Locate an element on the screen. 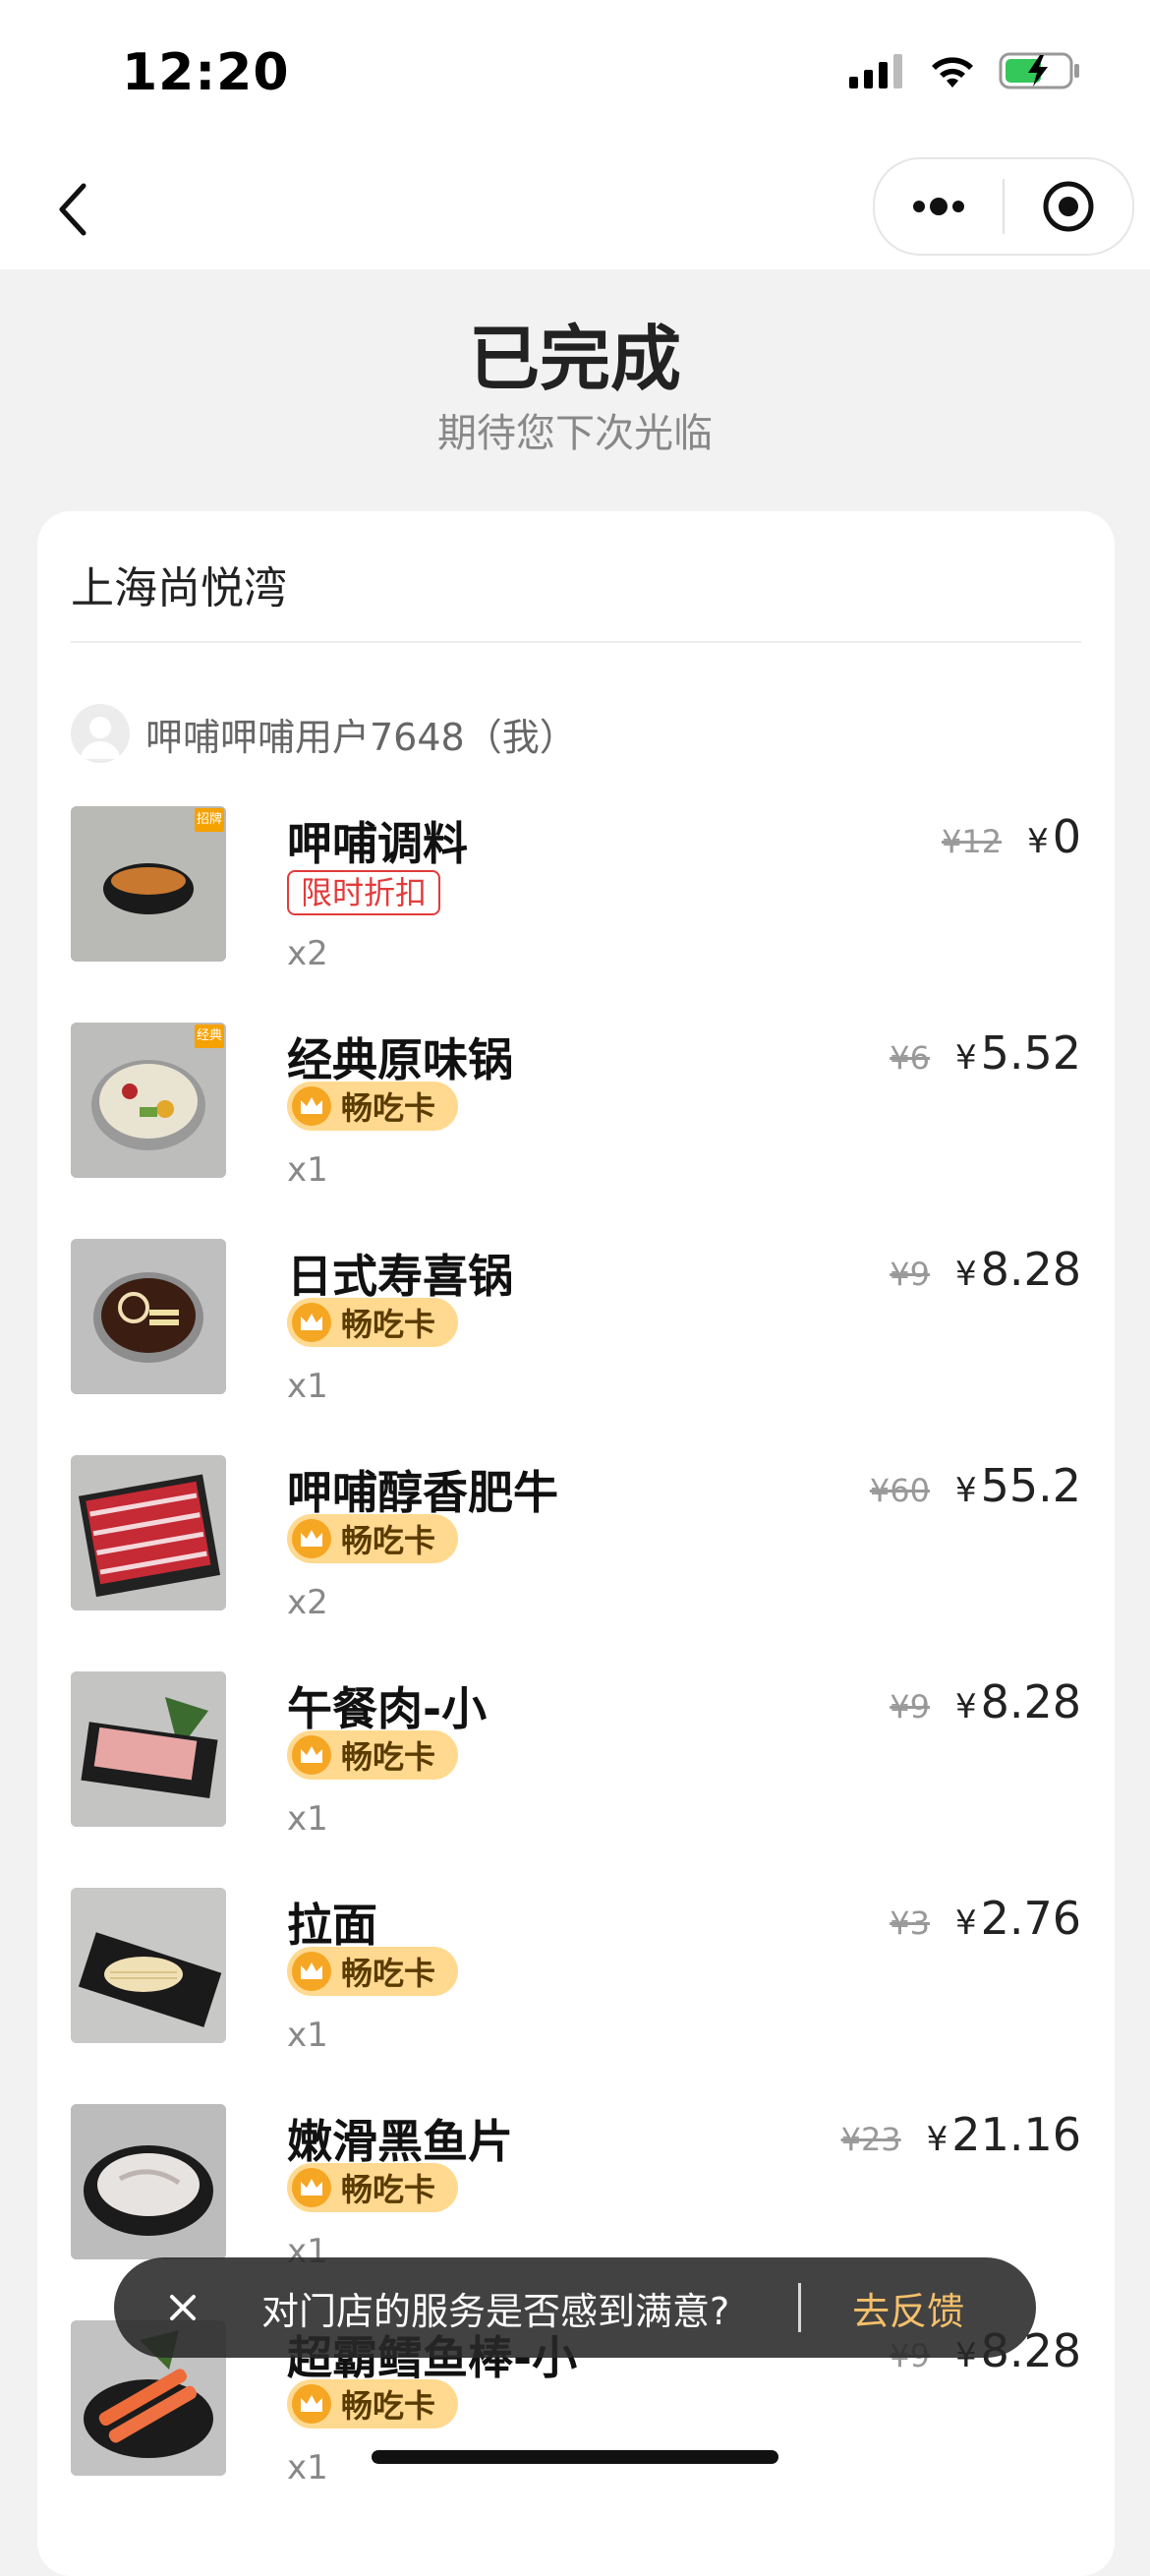 The width and height of the screenshot is (1150, 2576). original-price: ¥23 is located at coordinates (870, 2139).